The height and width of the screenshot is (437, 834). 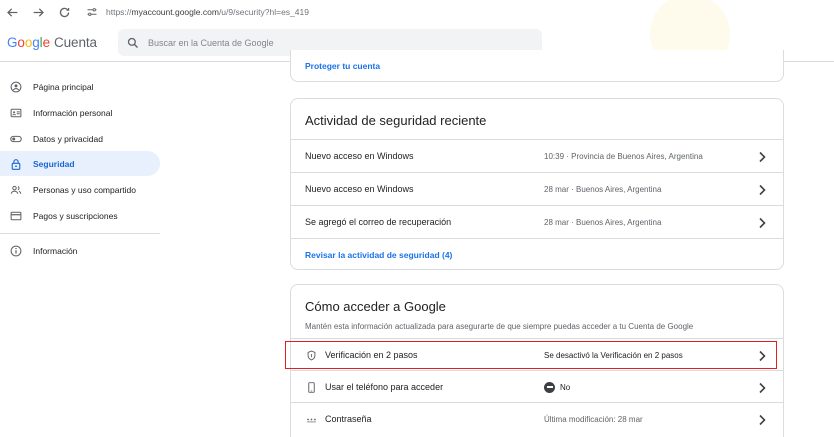 What do you see at coordinates (211, 42) in the screenshot?
I see `search-placeholder: Buscar en la Cuenta de Google` at bounding box center [211, 42].